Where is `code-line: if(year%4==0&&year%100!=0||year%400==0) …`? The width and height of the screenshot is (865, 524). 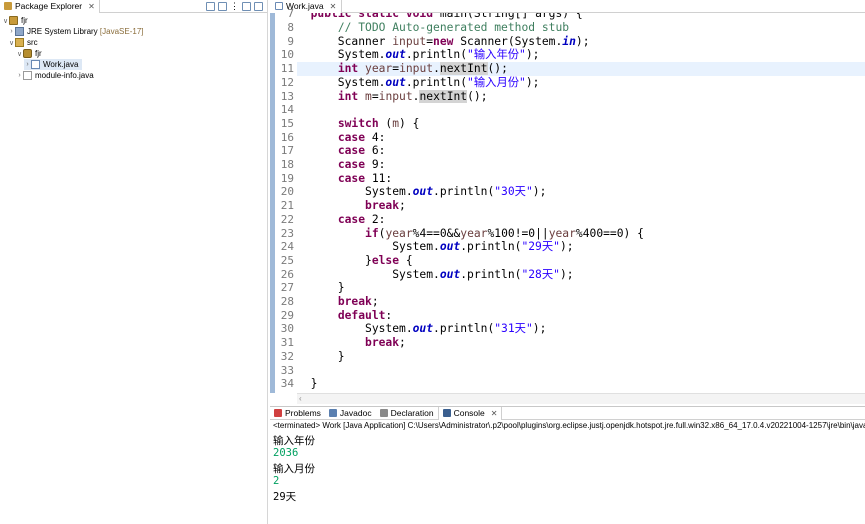 code-line: if(year%4==0&&year%100!=0||year%400==0) … is located at coordinates (504, 233).